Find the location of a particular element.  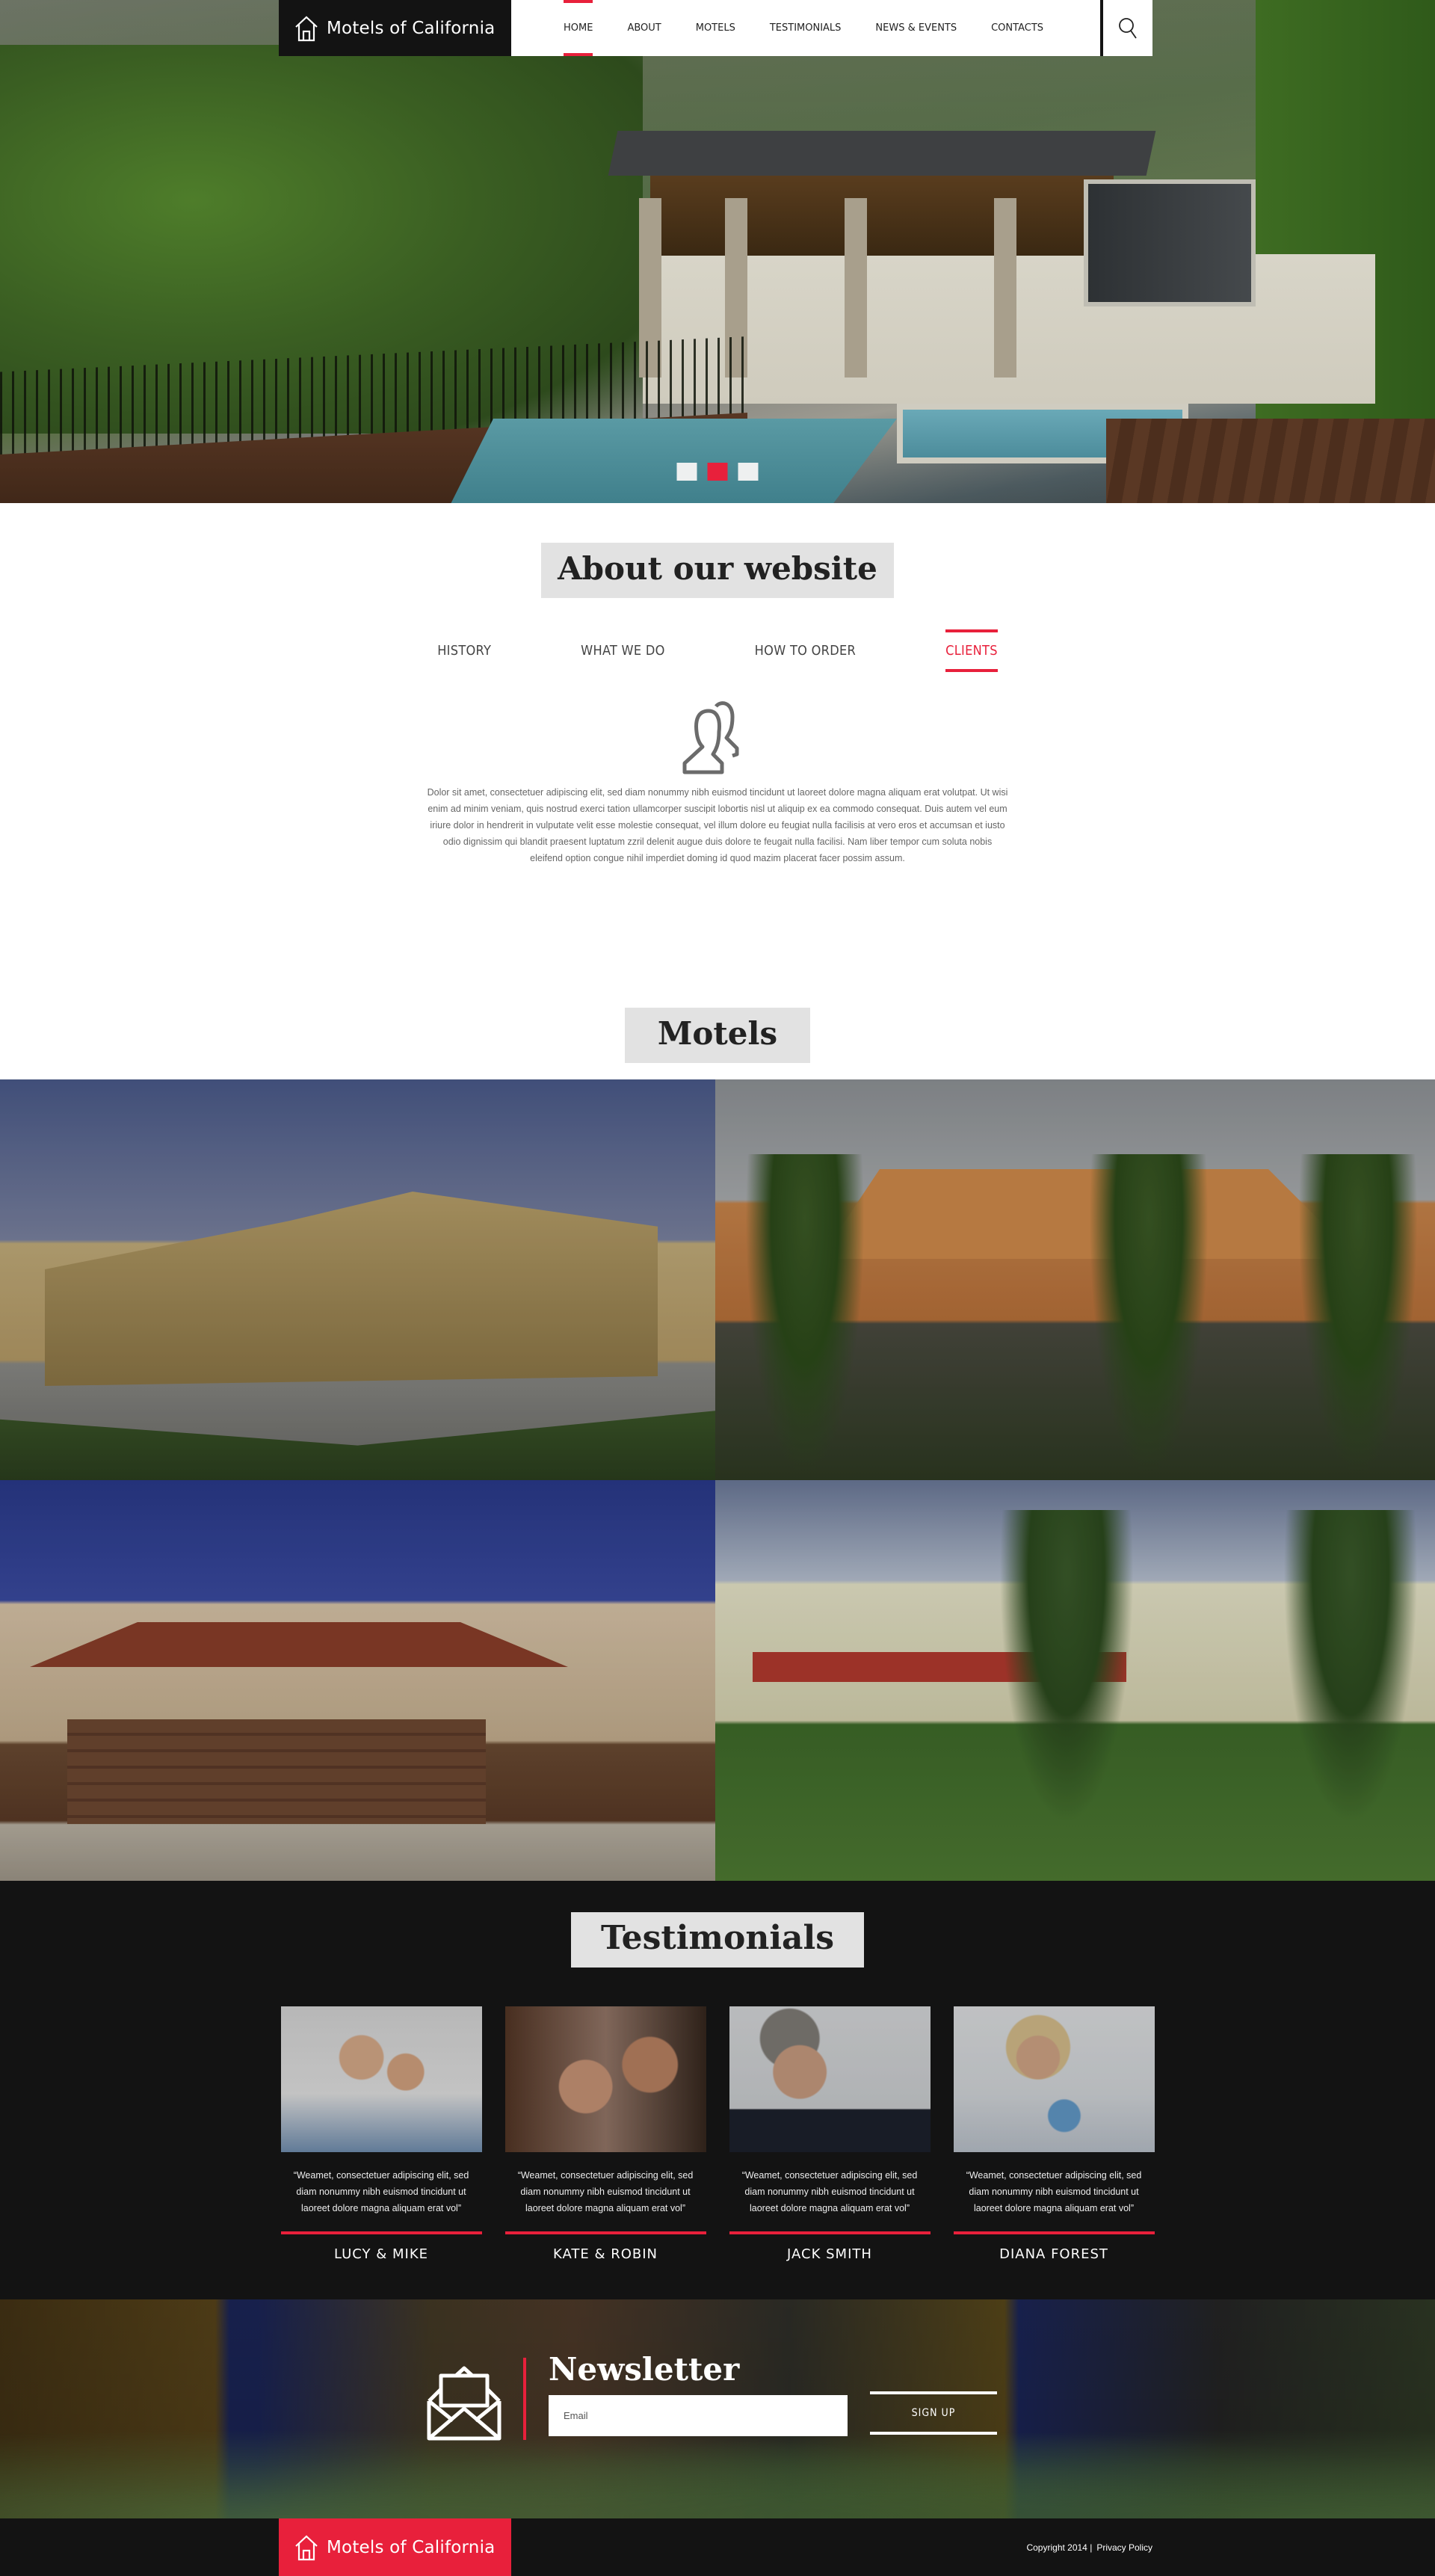

newsletter-divider is located at coordinates (525, 2399).